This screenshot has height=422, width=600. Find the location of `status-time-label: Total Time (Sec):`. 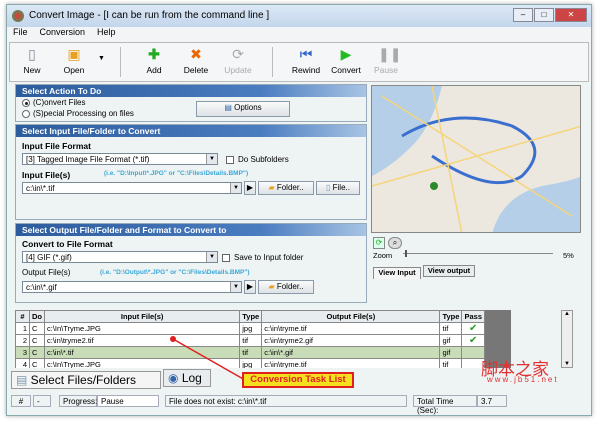

status-time-label: Total Time (Sec): is located at coordinates (445, 405).